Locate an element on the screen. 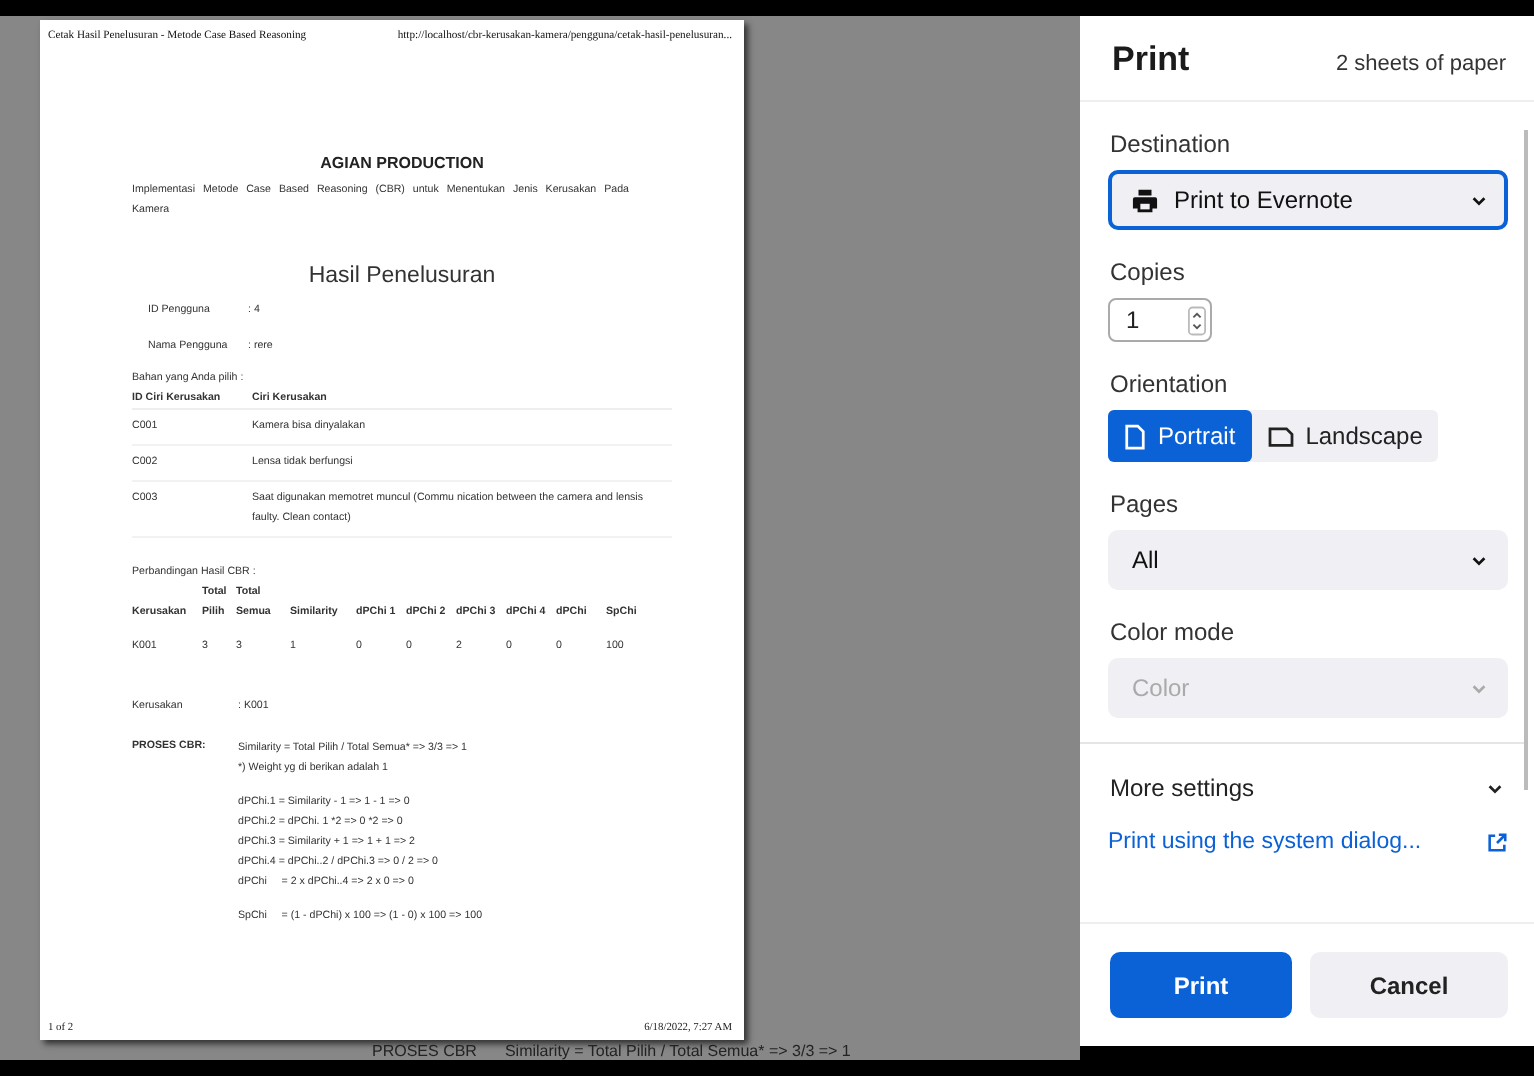  dropdown: All is located at coordinates (1308, 560).